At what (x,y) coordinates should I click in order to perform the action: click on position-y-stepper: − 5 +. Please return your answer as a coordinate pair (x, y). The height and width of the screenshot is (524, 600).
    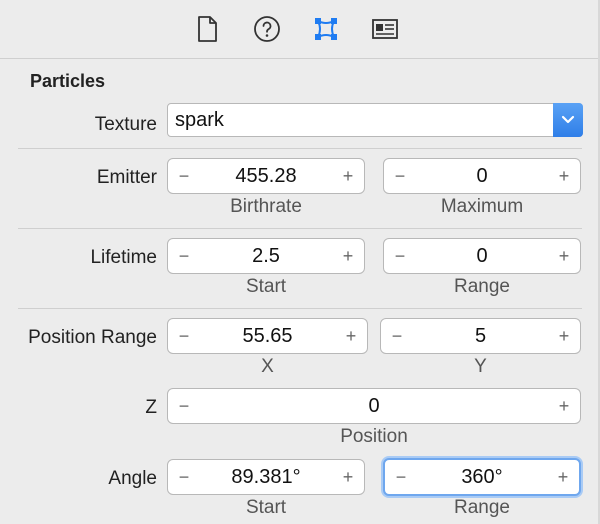
    Looking at the image, I should click on (480, 336).